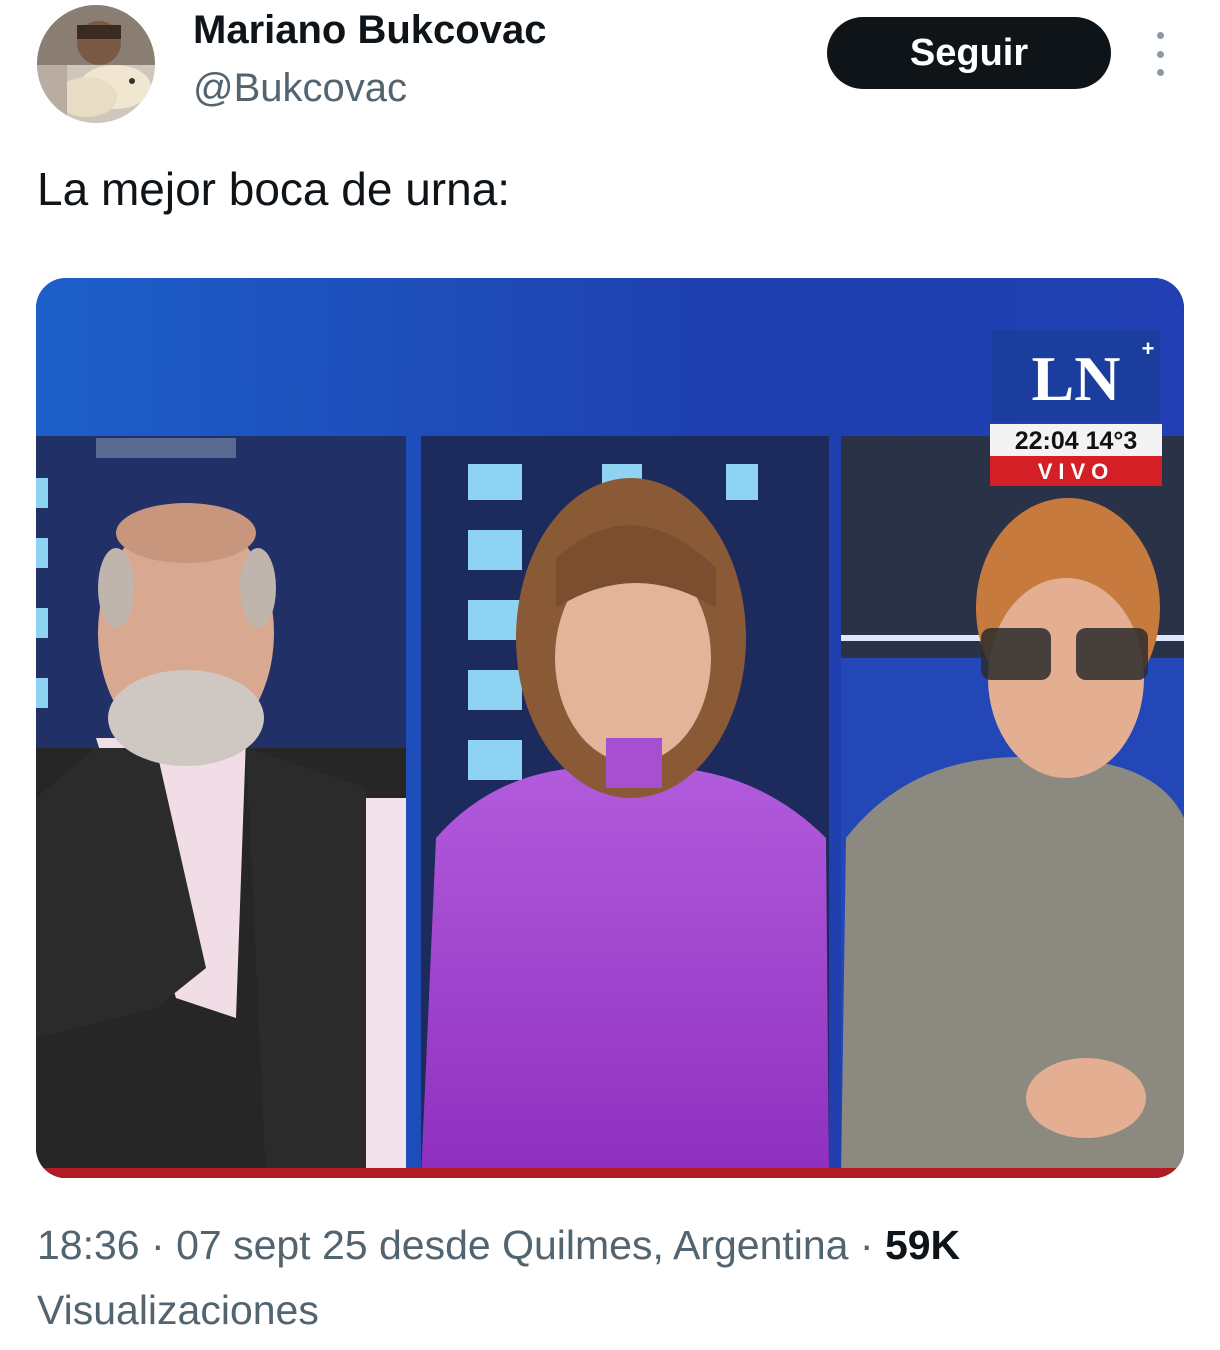 The height and width of the screenshot is (1350, 1220). What do you see at coordinates (1076, 441) in the screenshot?
I see `broadcast-clock: 22:04 14°3` at bounding box center [1076, 441].